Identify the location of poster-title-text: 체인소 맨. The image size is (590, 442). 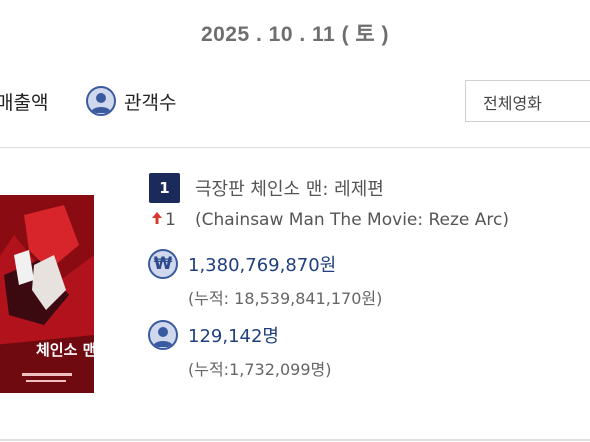
(65, 350).